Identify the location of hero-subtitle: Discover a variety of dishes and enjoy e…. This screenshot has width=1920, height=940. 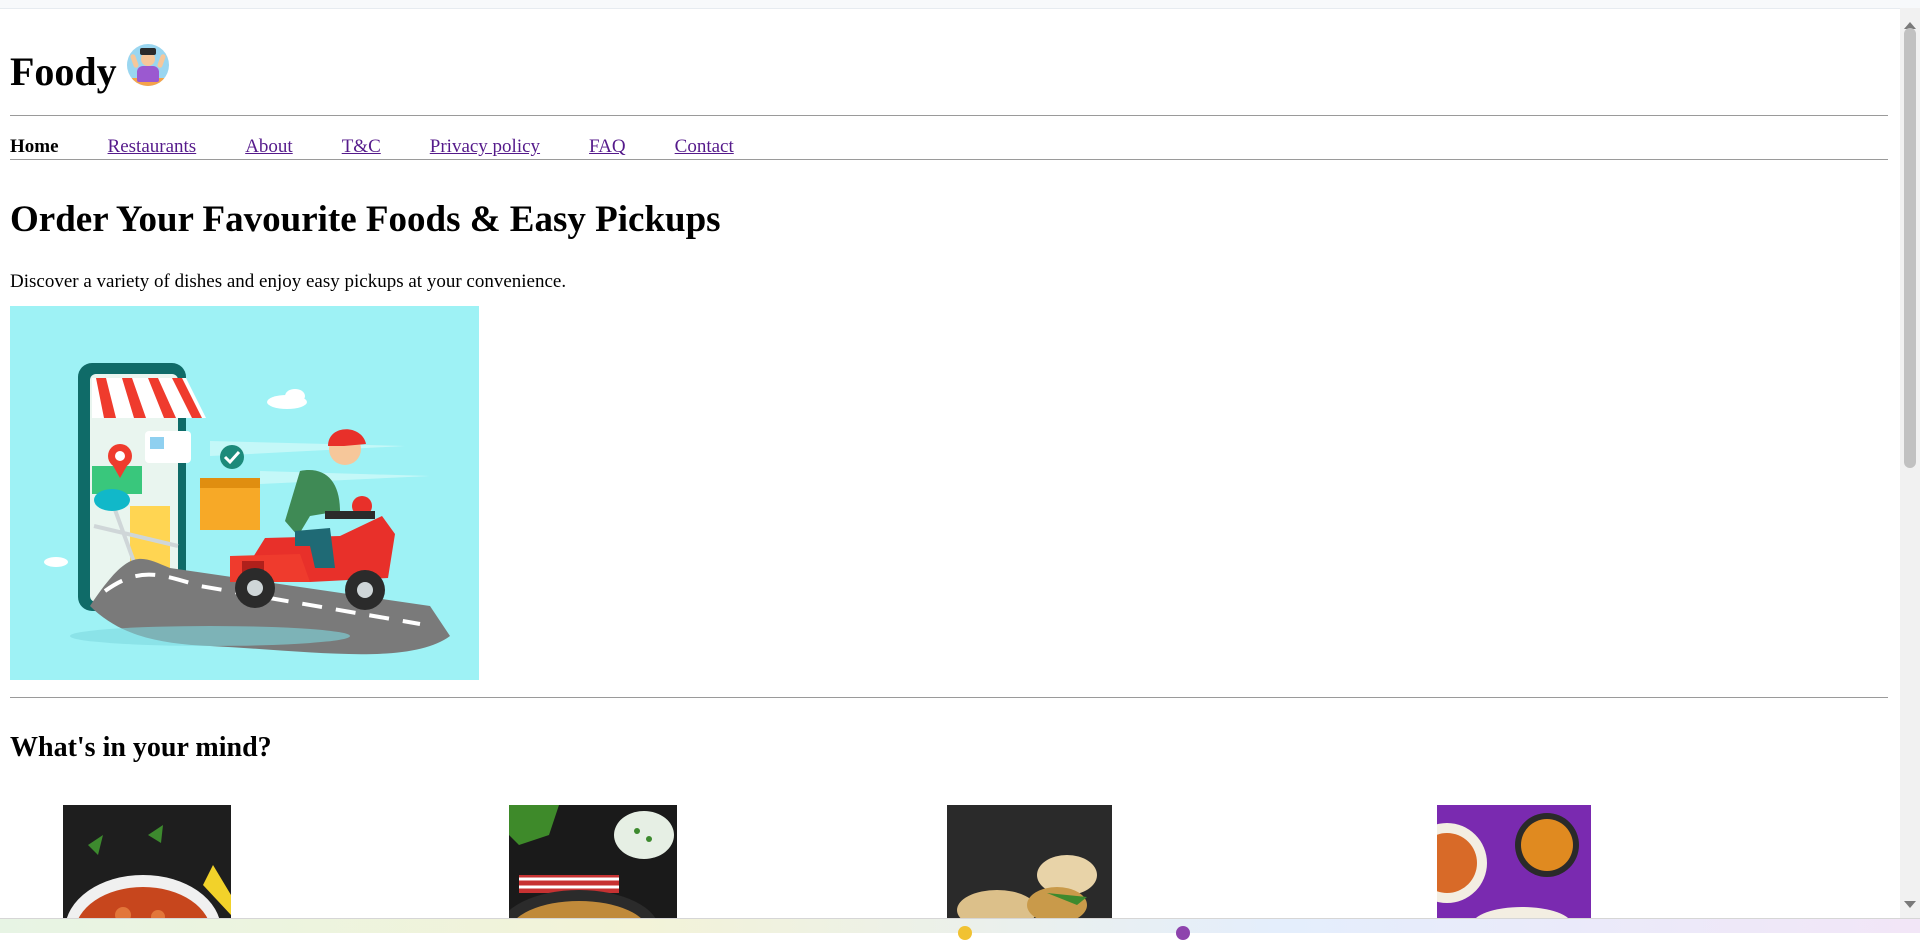
(288, 281).